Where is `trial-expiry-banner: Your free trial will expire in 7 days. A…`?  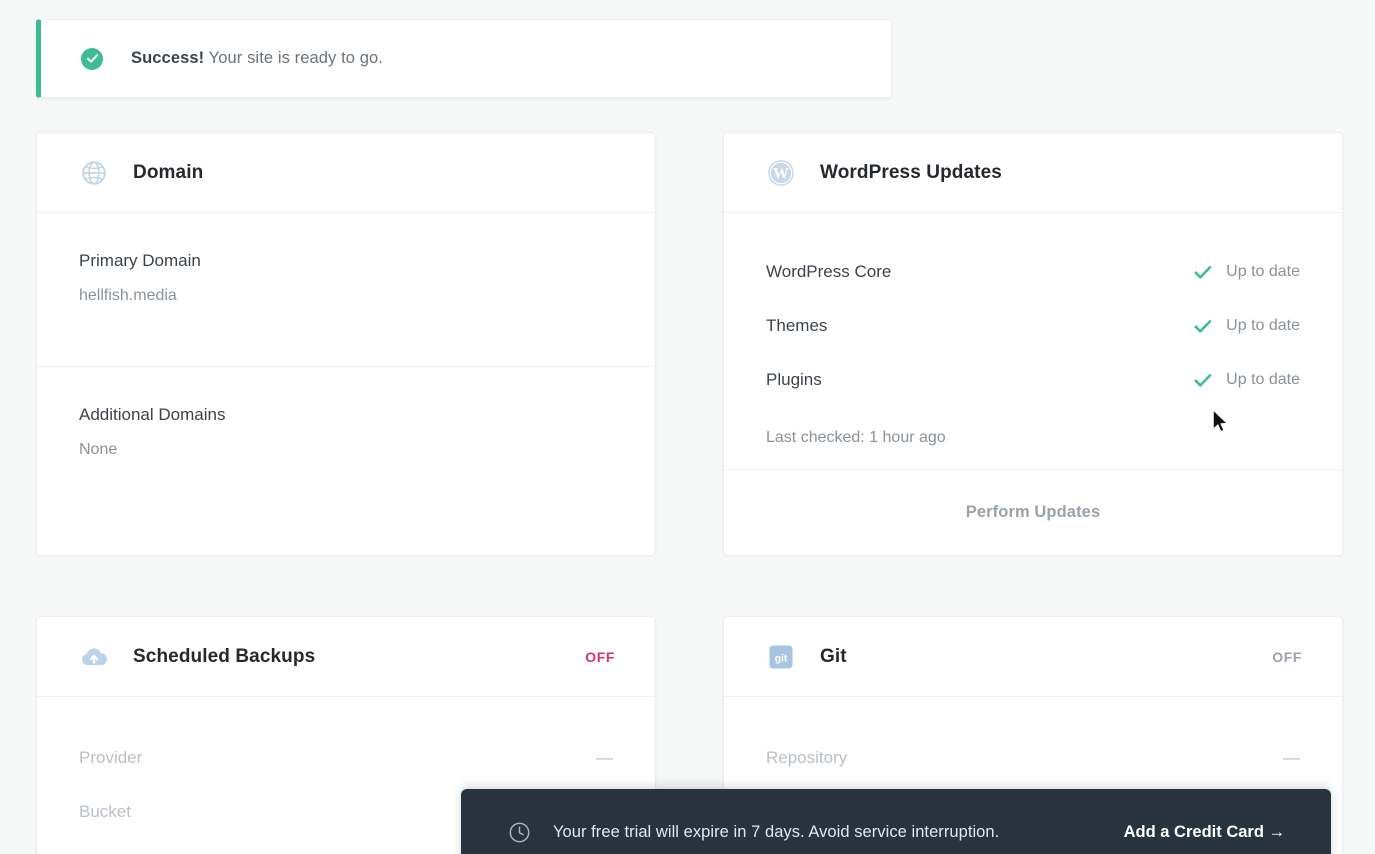 trial-expiry-banner: Your free trial will expire in 7 days. A… is located at coordinates (896, 821).